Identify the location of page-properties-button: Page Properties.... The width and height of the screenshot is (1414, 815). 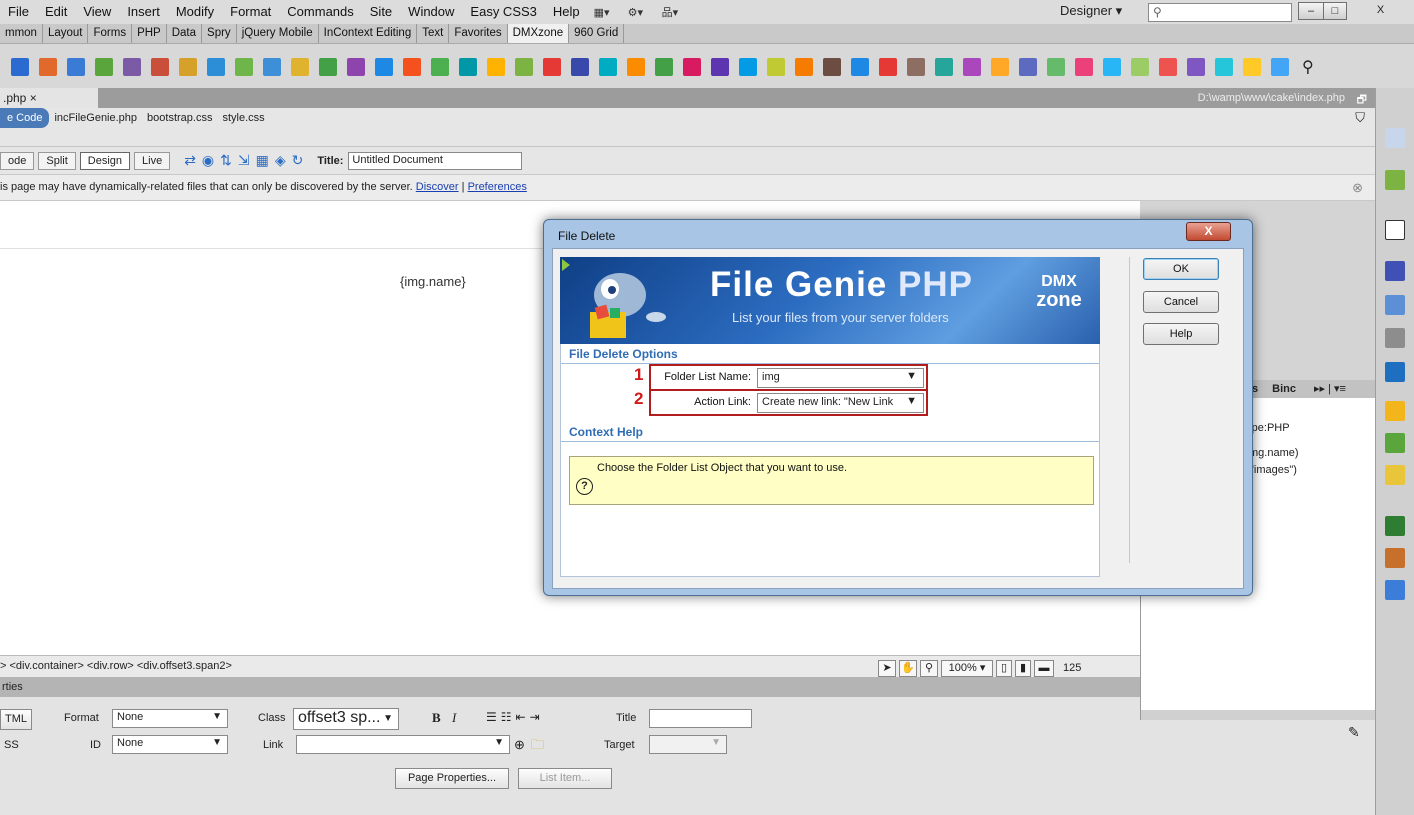
(452, 778).